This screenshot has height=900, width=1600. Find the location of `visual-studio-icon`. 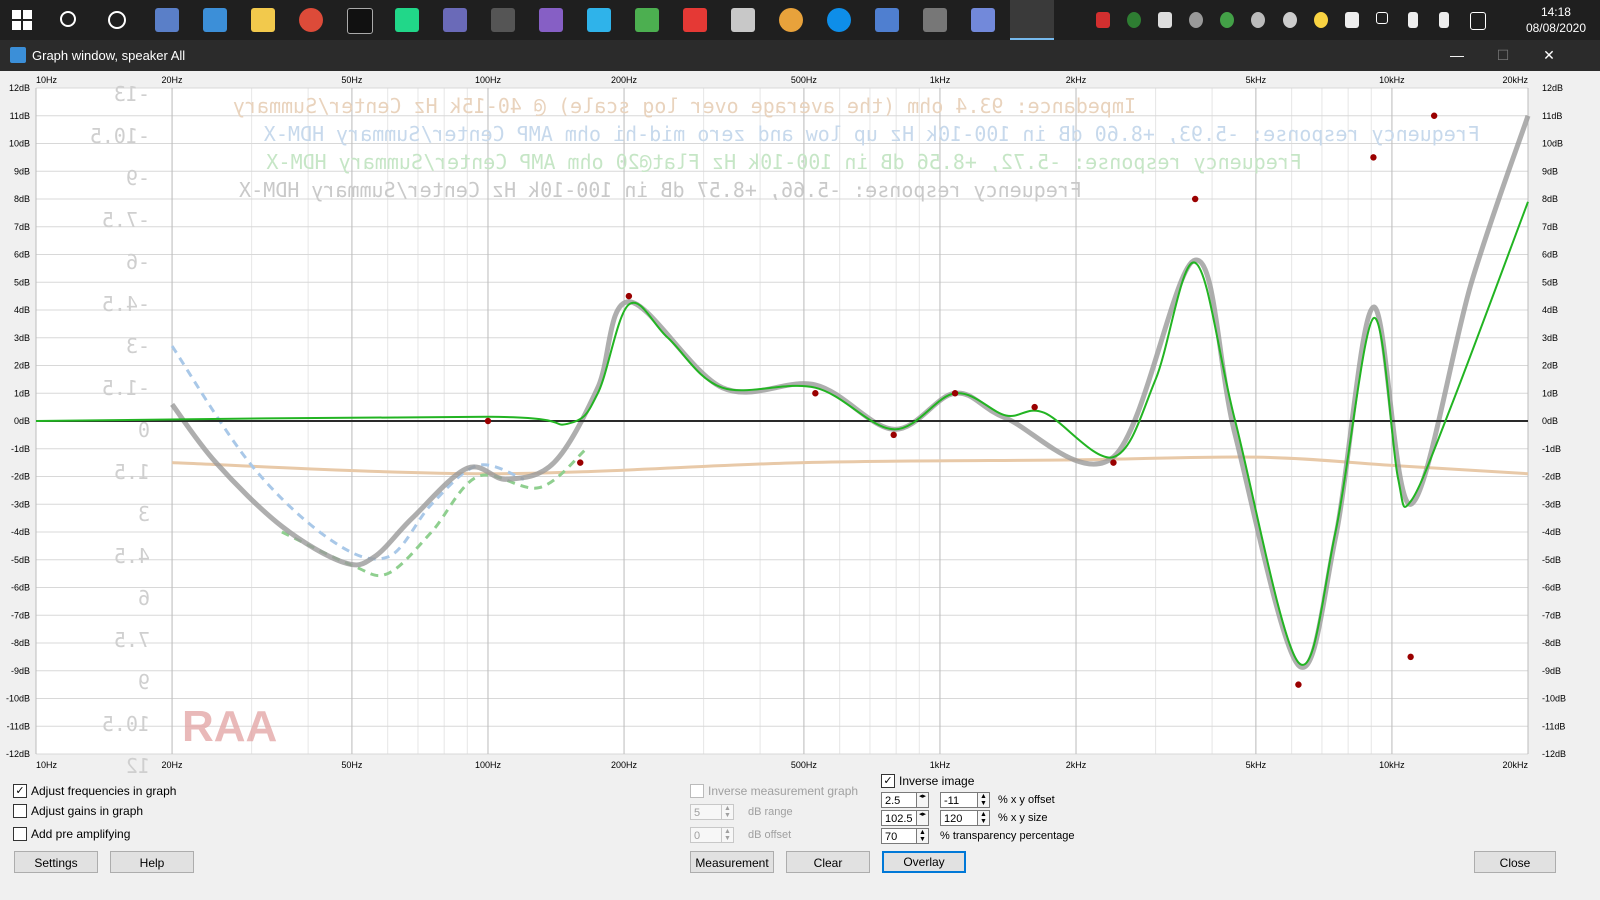

visual-studio-icon is located at coordinates (551, 20).